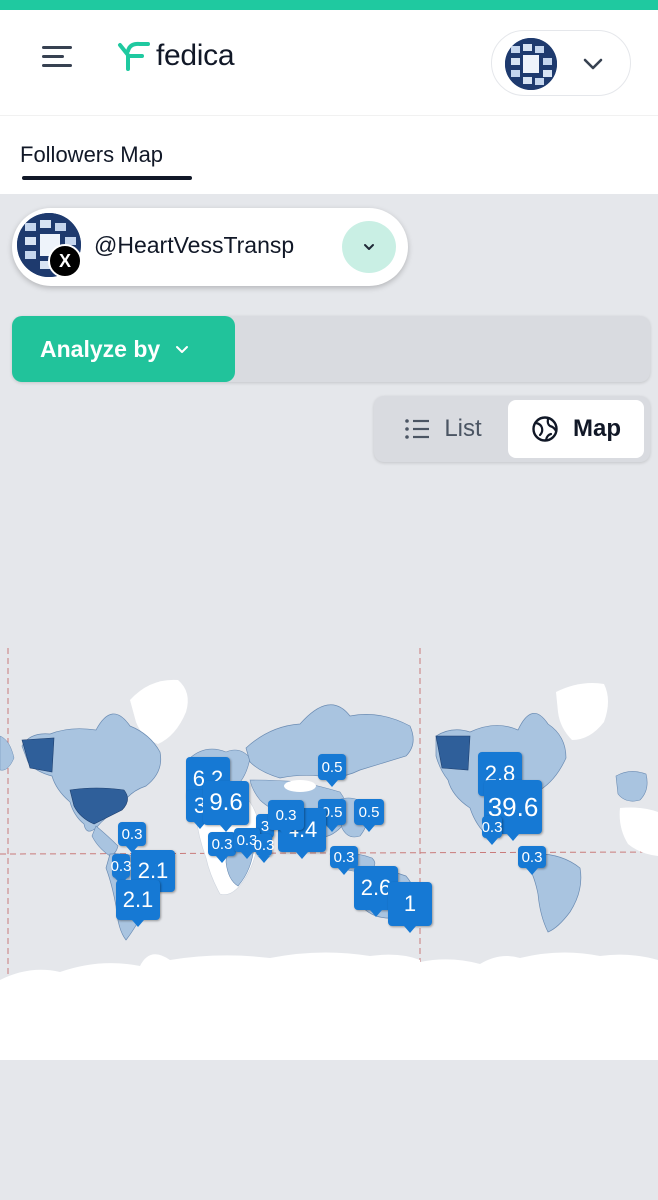  I want to click on account-menu-button, so click(561, 63).